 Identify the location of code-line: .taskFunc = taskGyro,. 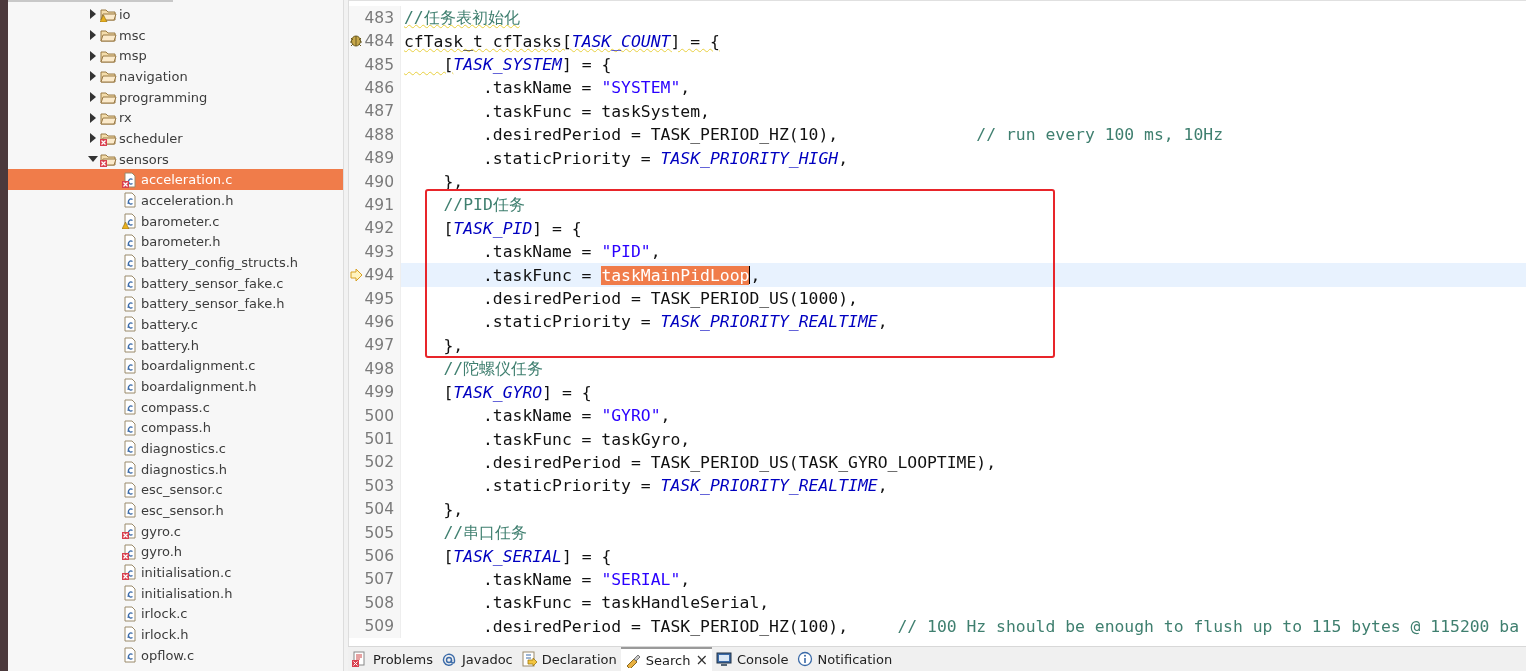
(586, 439).